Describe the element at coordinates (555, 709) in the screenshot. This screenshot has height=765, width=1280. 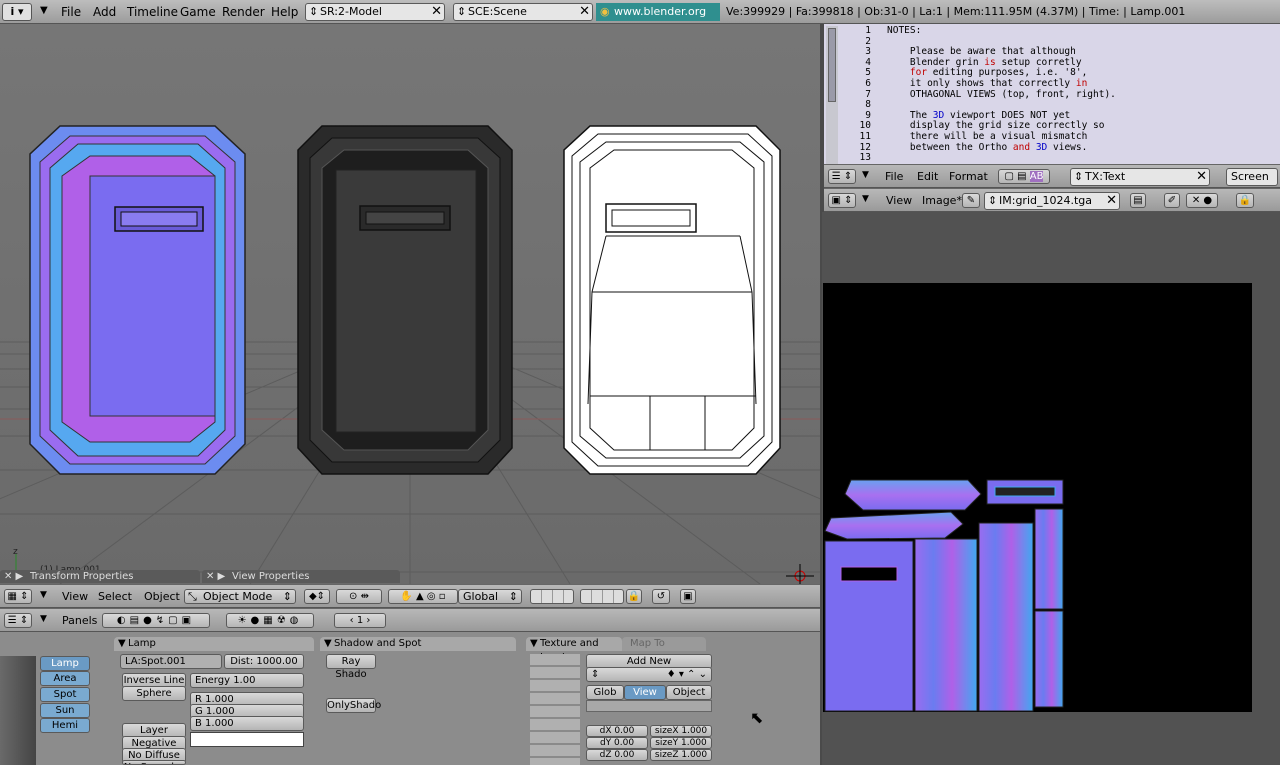
I see `texture-channel-list` at that location.